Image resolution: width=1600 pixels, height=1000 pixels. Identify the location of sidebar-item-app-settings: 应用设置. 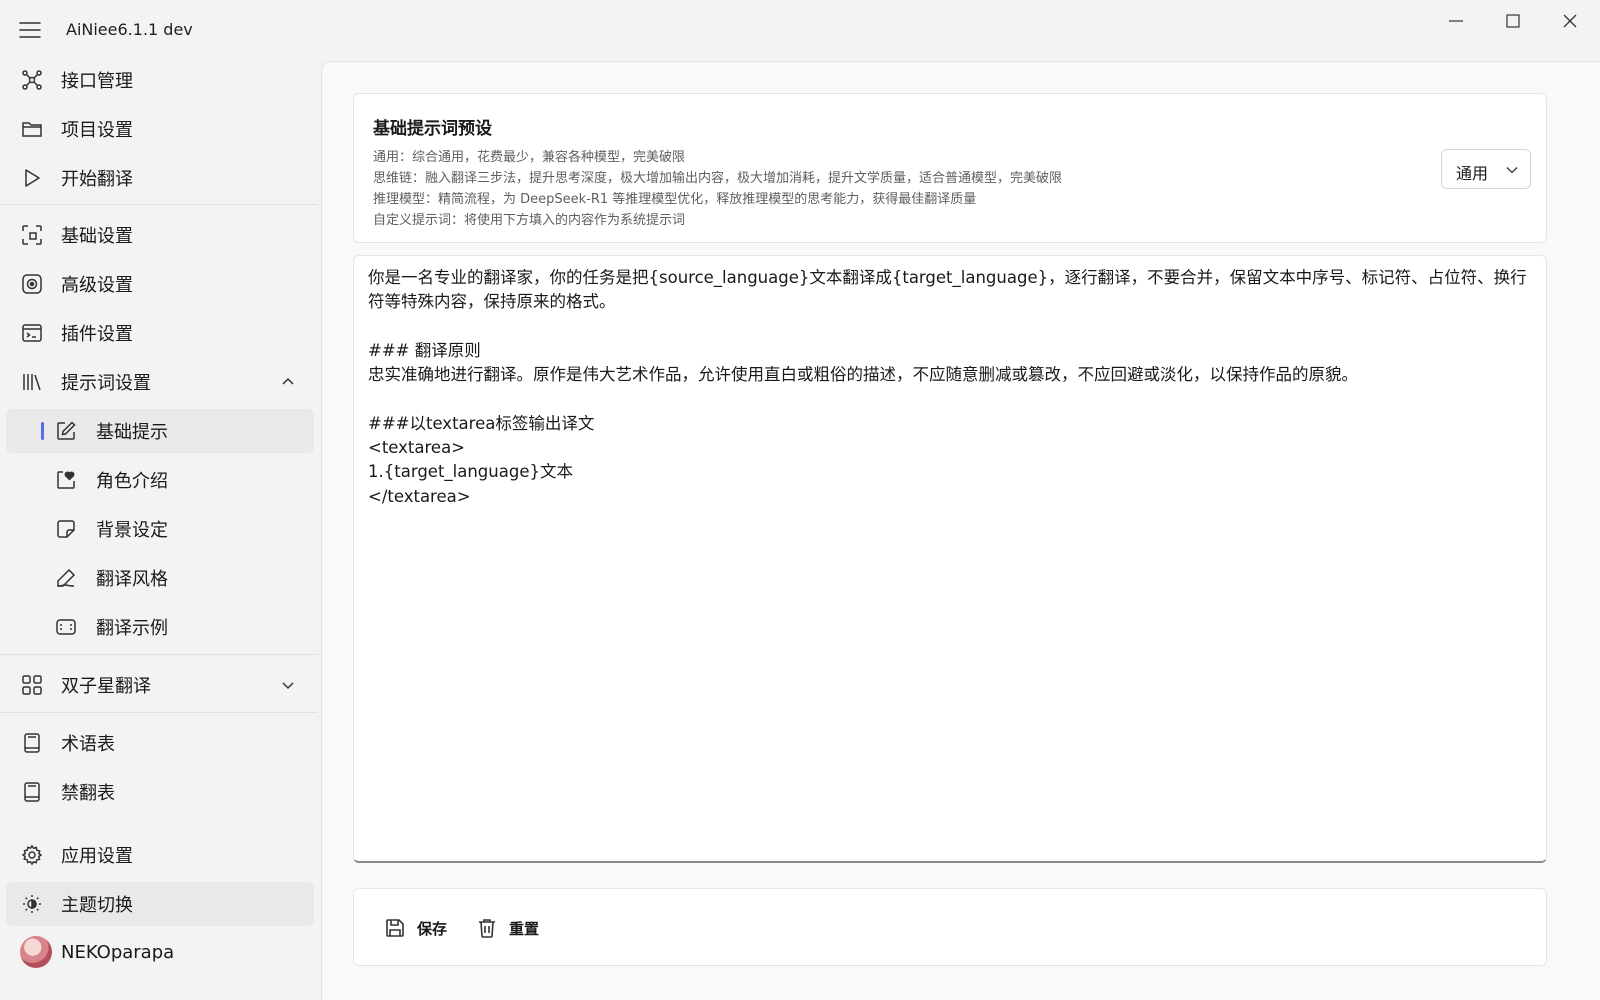
(160, 855).